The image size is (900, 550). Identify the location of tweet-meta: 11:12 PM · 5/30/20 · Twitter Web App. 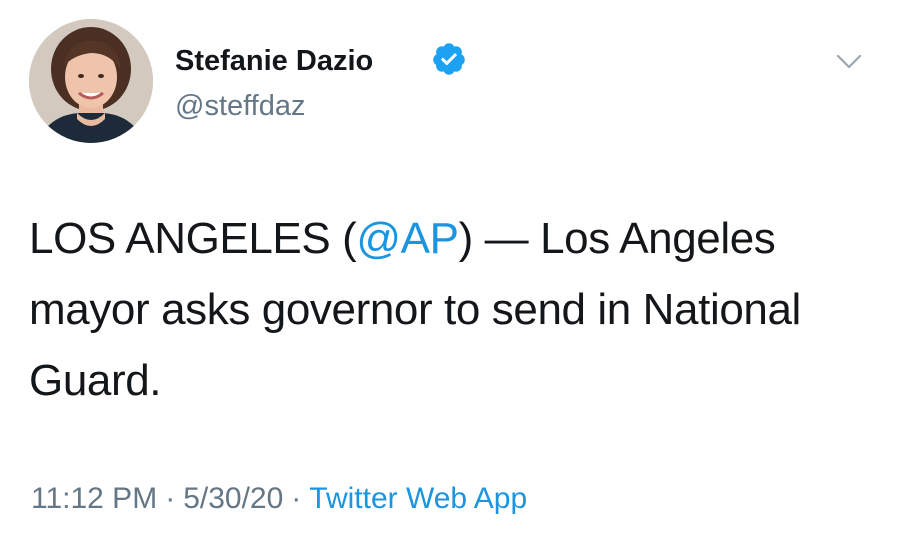
(279, 499).